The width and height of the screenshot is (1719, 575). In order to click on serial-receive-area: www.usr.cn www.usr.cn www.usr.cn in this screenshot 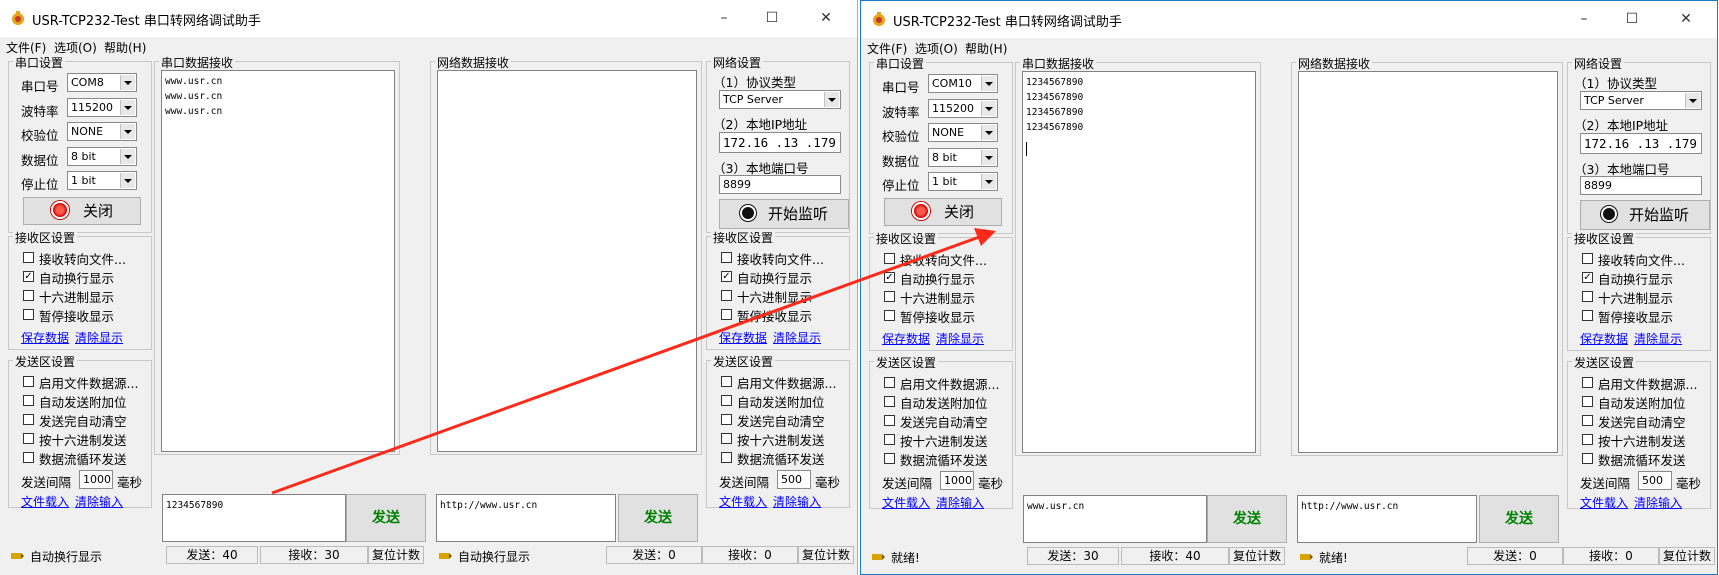, I will do `click(278, 261)`.